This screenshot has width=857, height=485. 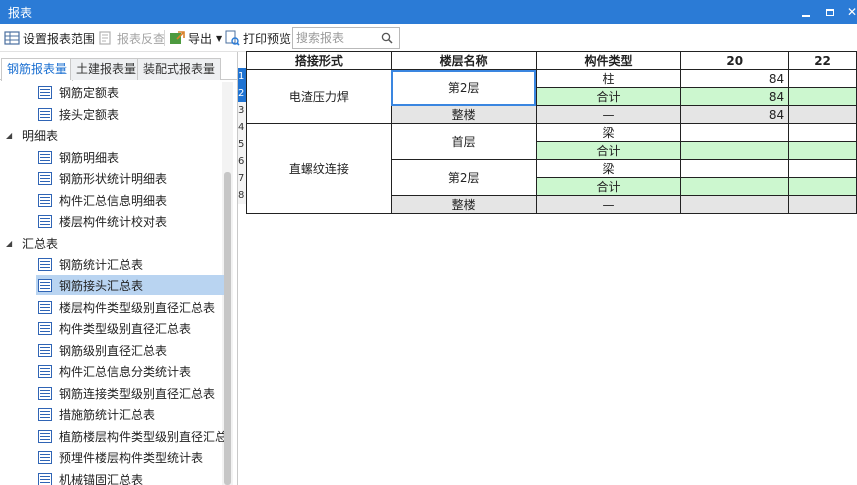 What do you see at coordinates (106, 38) in the screenshot?
I see `reverse-check-icon` at bounding box center [106, 38].